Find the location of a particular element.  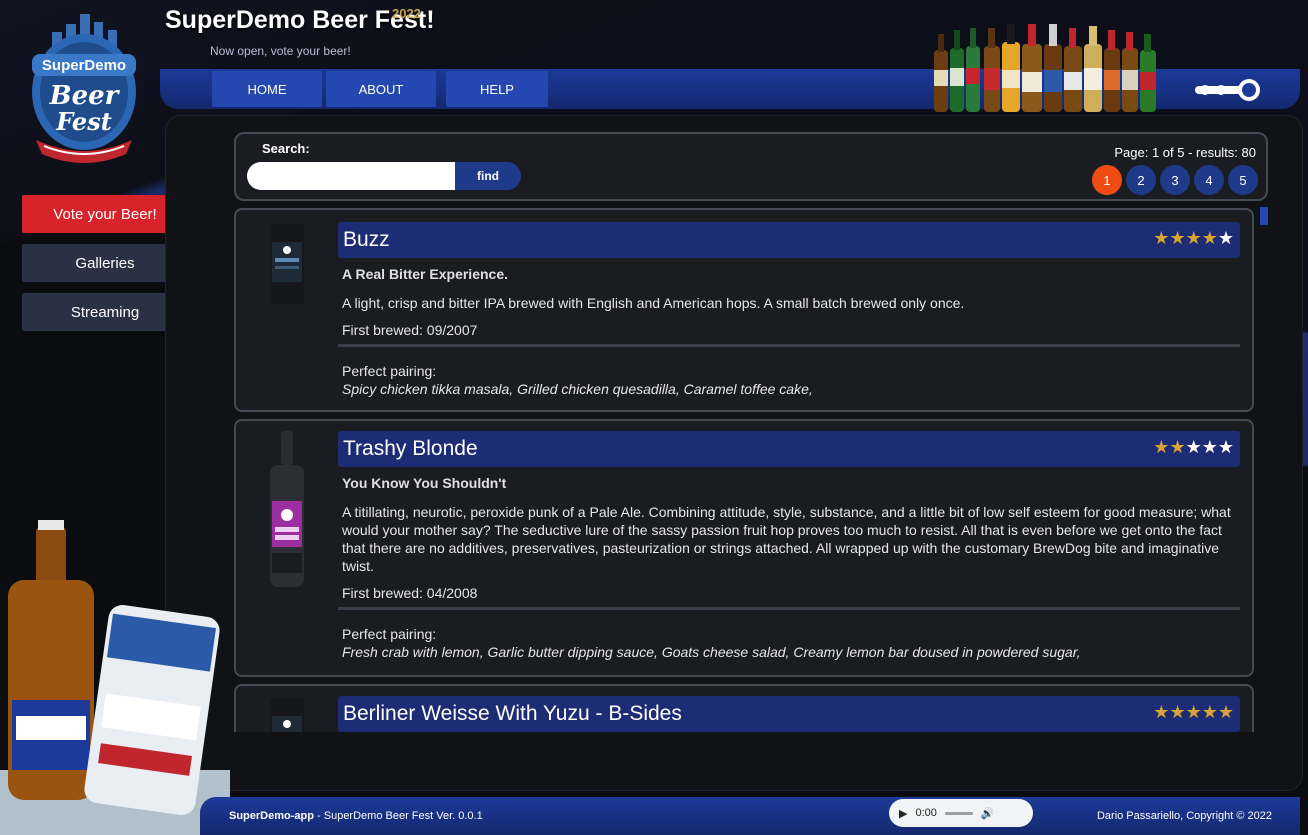

search-input is located at coordinates (352, 176).